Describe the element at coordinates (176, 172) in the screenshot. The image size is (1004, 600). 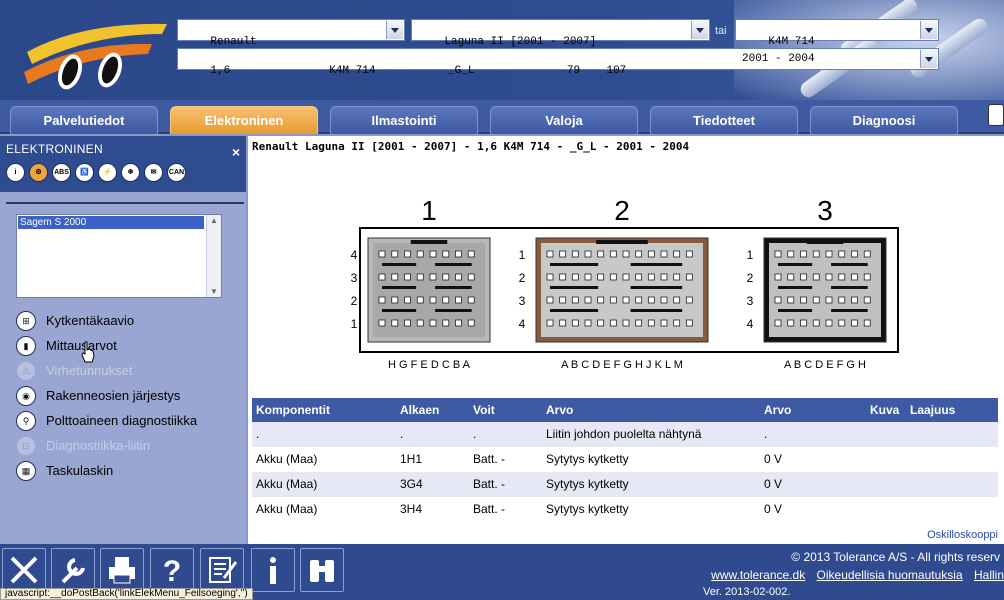
I see `can-icon: CAN` at that location.